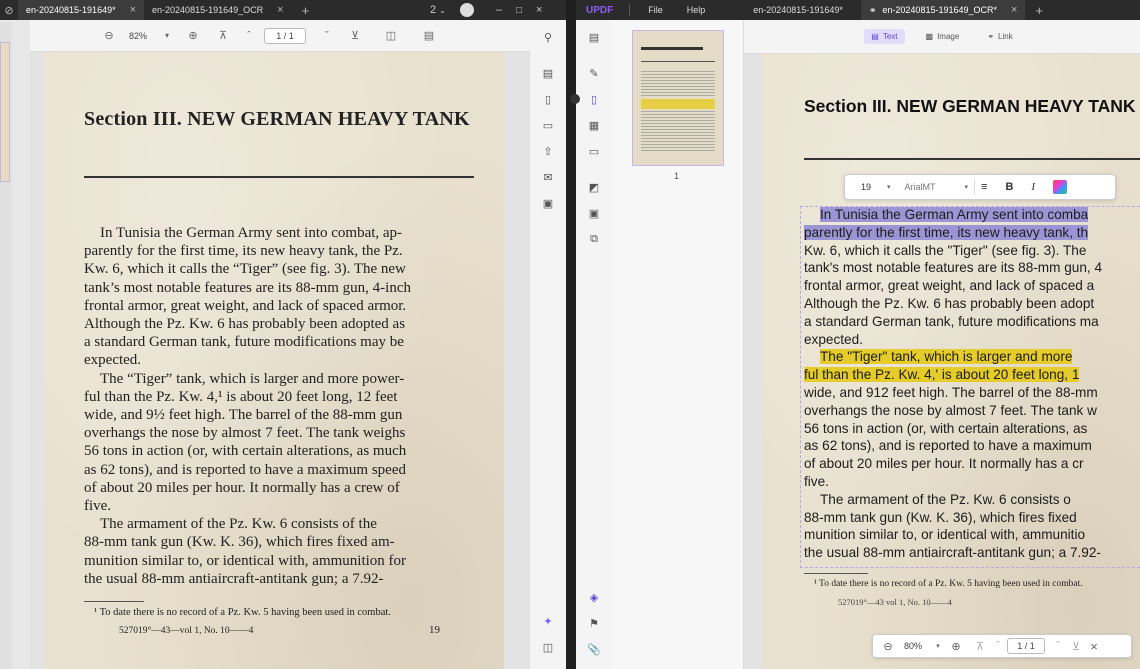  Describe the element at coordinates (5, 112) in the screenshot. I see `thumbnail-sliver` at that location.